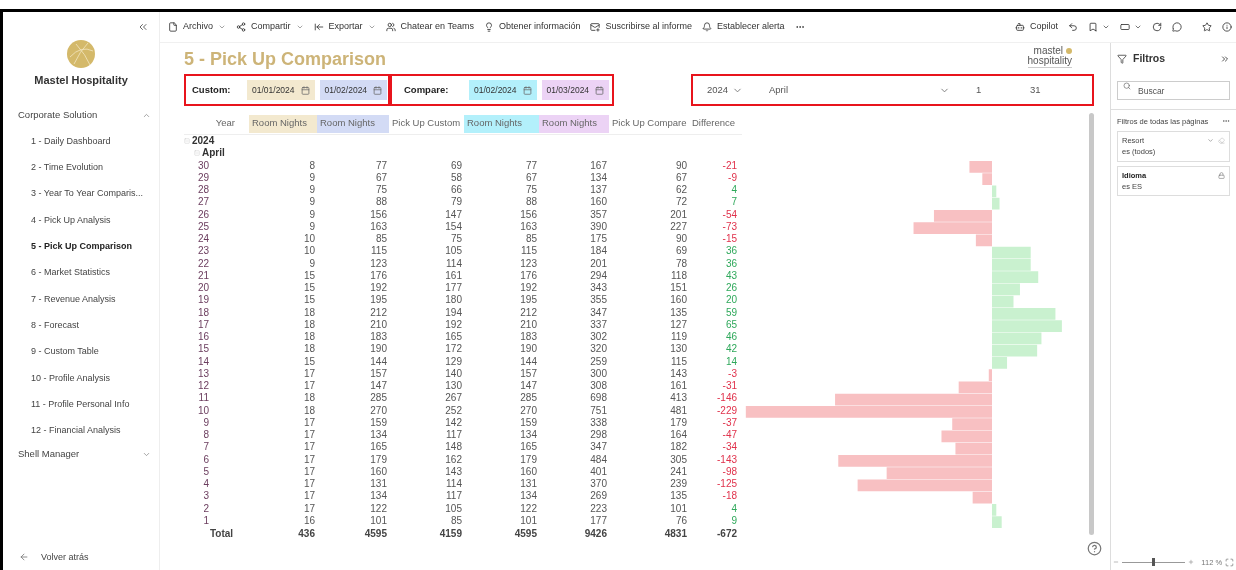  I want to click on nav-item: 10 - Profile Analysis, so click(81, 378).